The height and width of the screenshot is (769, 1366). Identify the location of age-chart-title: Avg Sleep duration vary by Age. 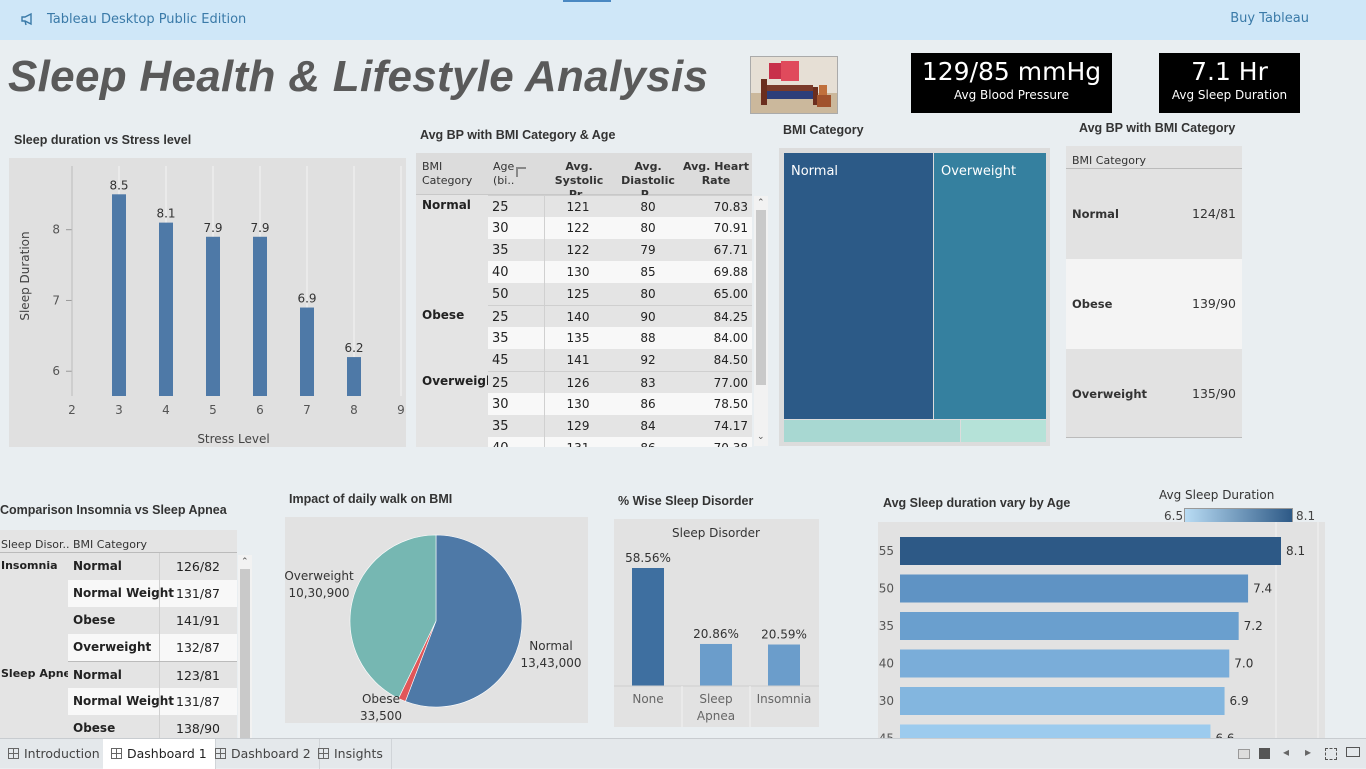
(977, 503).